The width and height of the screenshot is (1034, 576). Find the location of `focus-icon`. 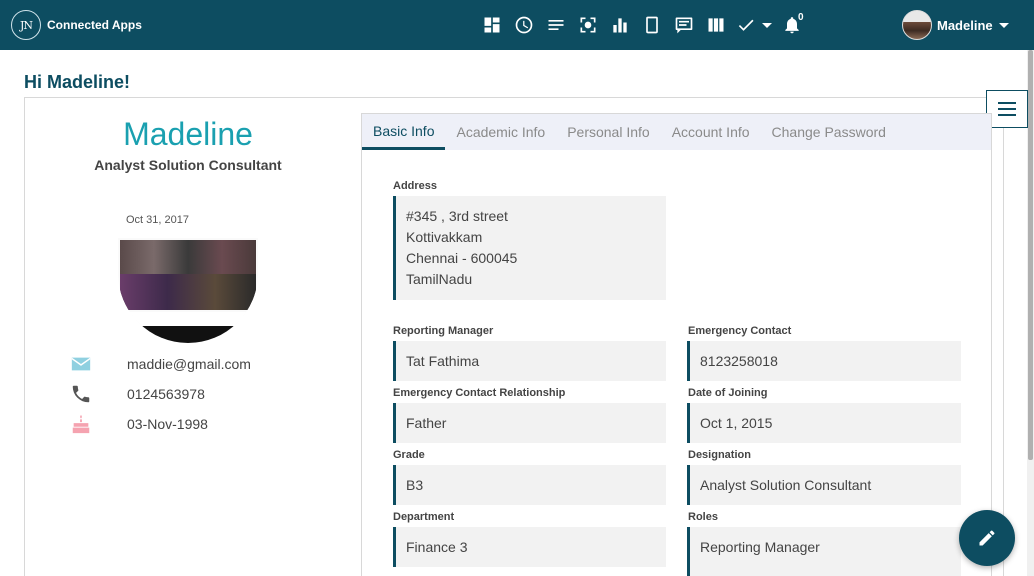

focus-icon is located at coordinates (588, 25).